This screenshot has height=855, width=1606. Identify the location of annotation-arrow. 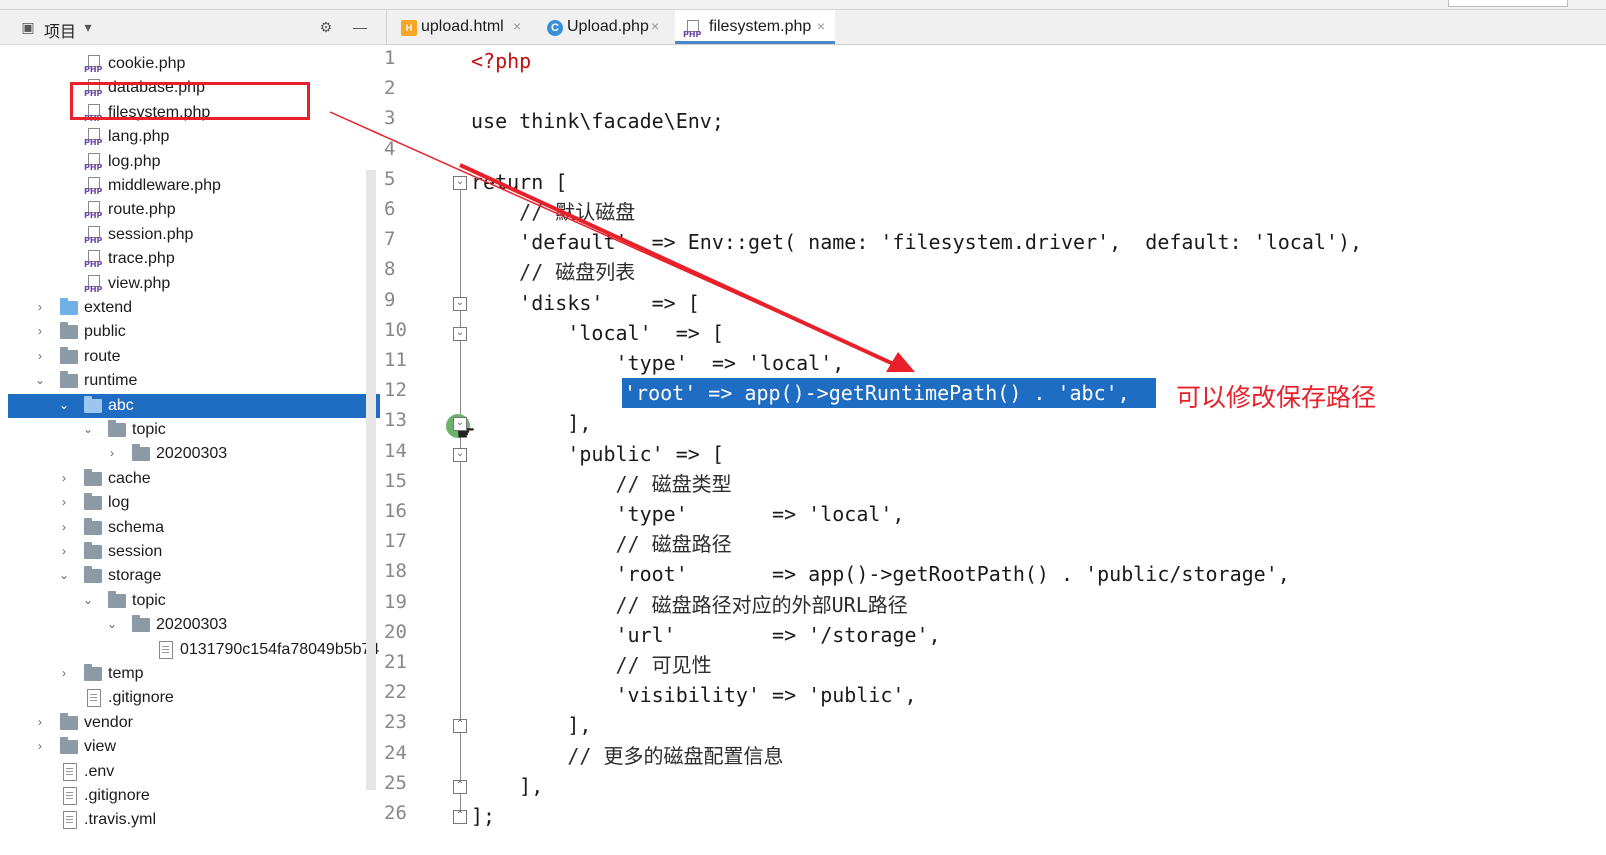
(622, 241).